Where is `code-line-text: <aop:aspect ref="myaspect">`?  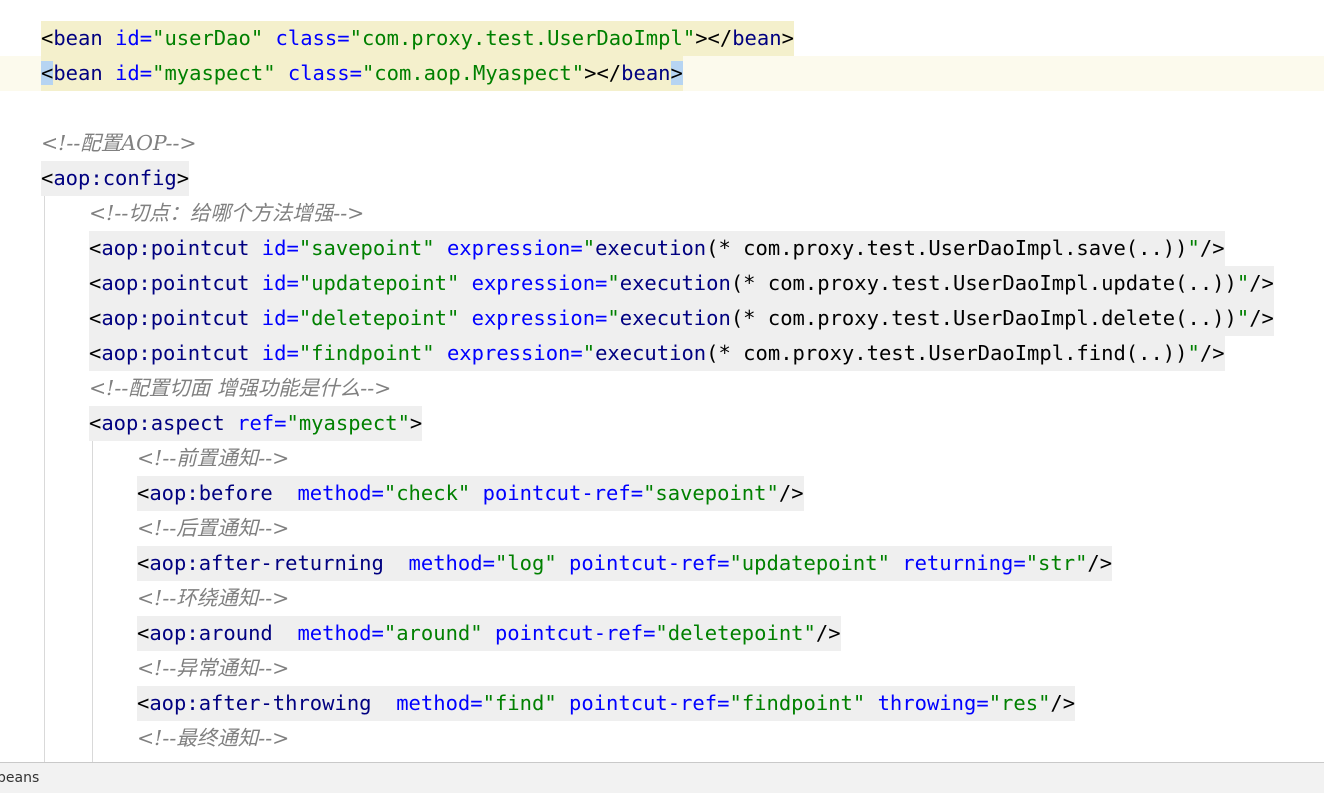
code-line-text: <aop:aspect ref="myaspect"> is located at coordinates (256, 423).